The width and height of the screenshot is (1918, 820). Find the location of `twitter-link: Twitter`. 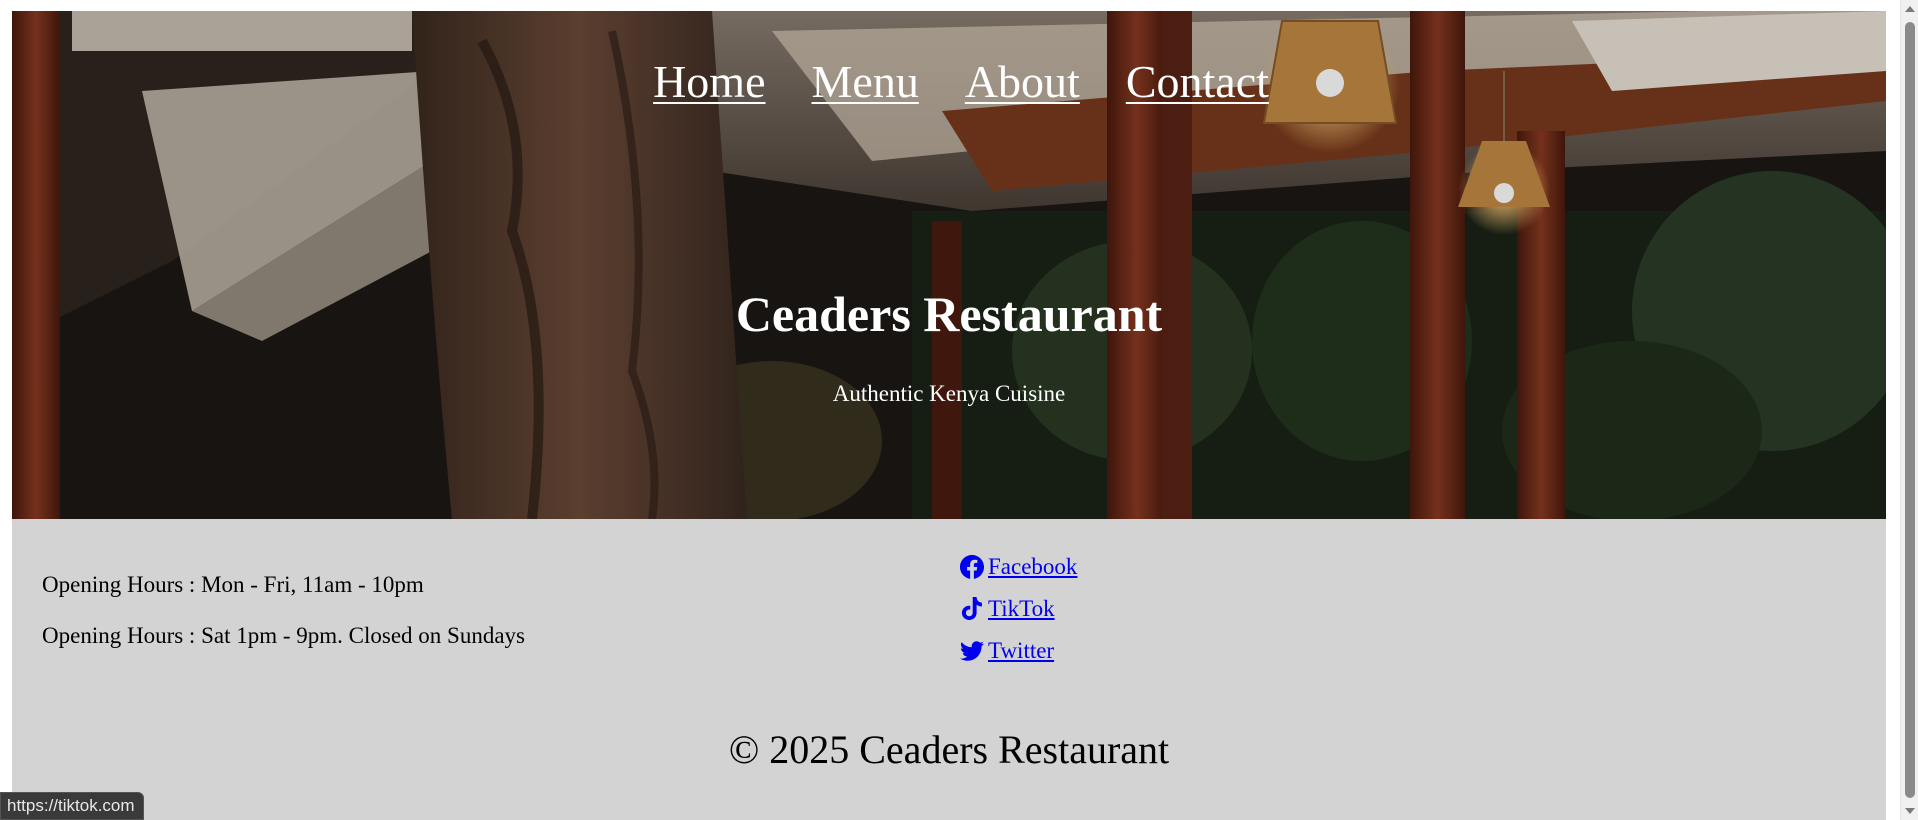

twitter-link: Twitter is located at coordinates (1021, 651).